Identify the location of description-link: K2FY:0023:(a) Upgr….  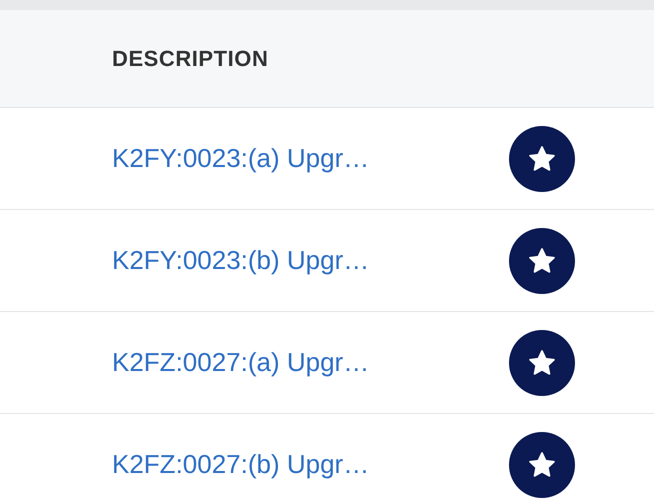
(310, 158).